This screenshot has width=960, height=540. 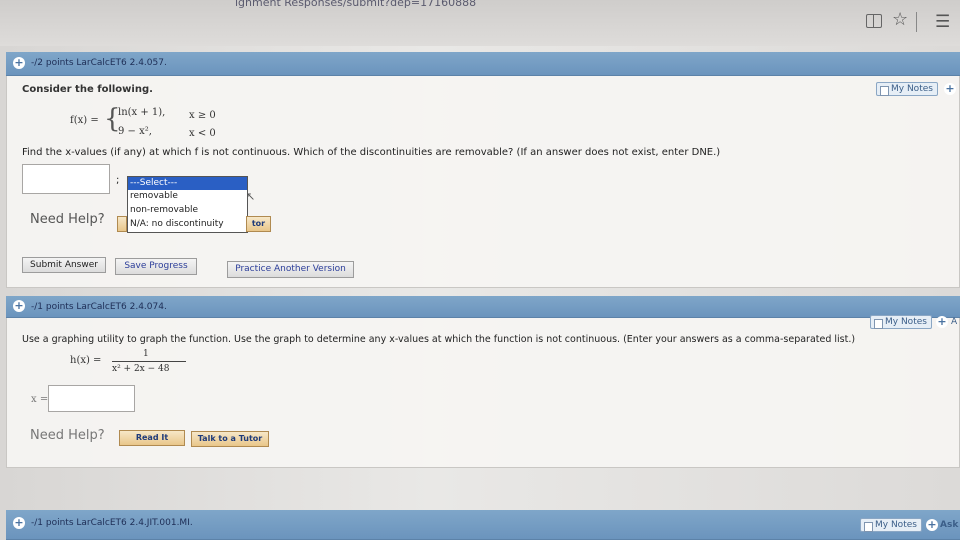 What do you see at coordinates (950, 89) in the screenshot?
I see `add-icon: +` at bounding box center [950, 89].